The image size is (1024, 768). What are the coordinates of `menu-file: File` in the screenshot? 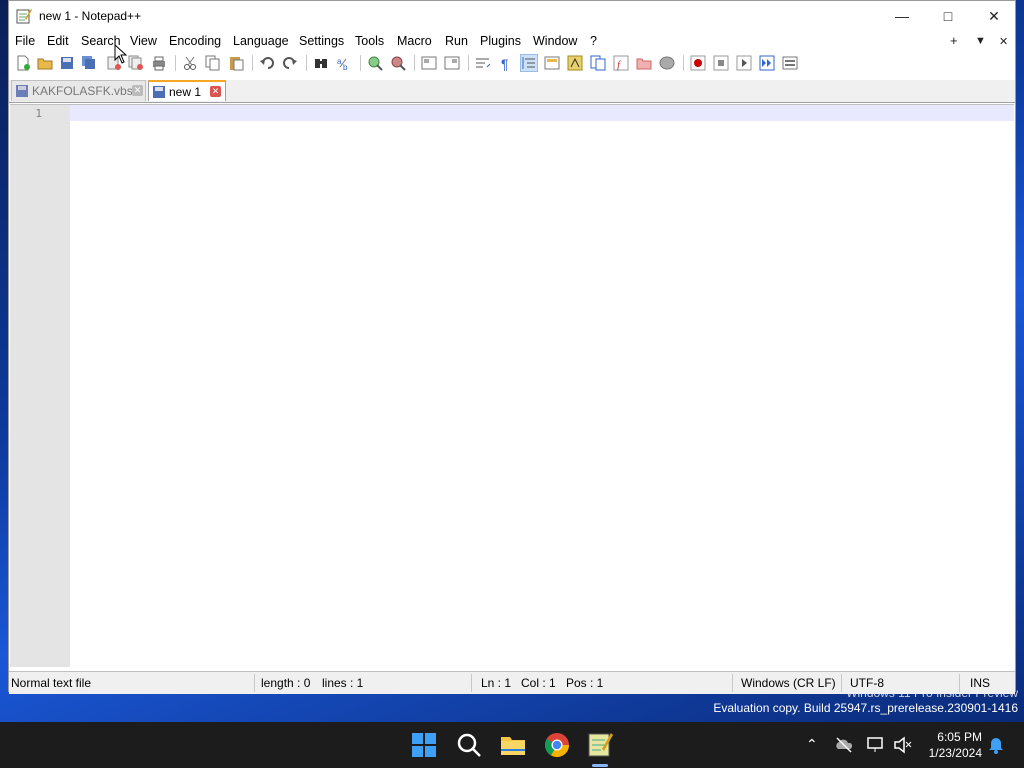 It's located at (25, 41).